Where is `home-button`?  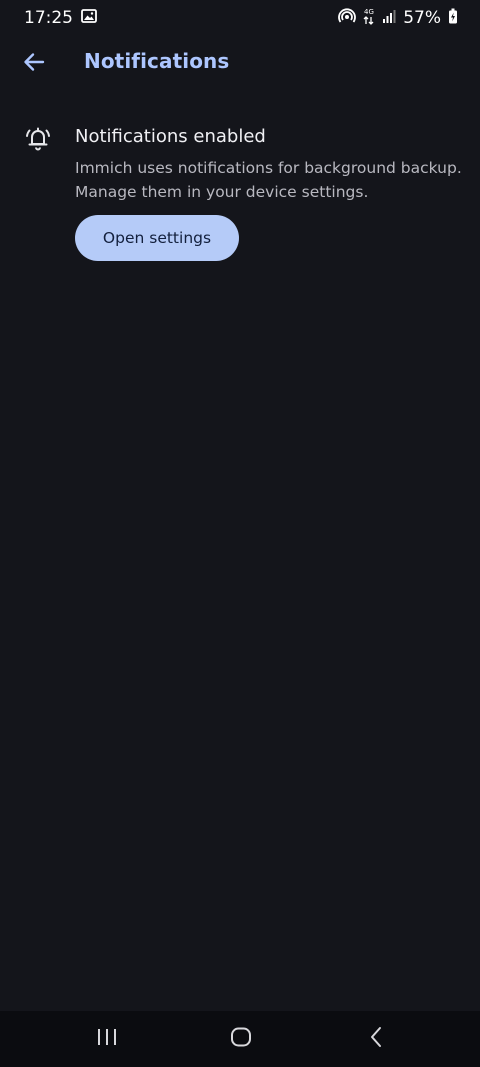
home-button is located at coordinates (241, 1039).